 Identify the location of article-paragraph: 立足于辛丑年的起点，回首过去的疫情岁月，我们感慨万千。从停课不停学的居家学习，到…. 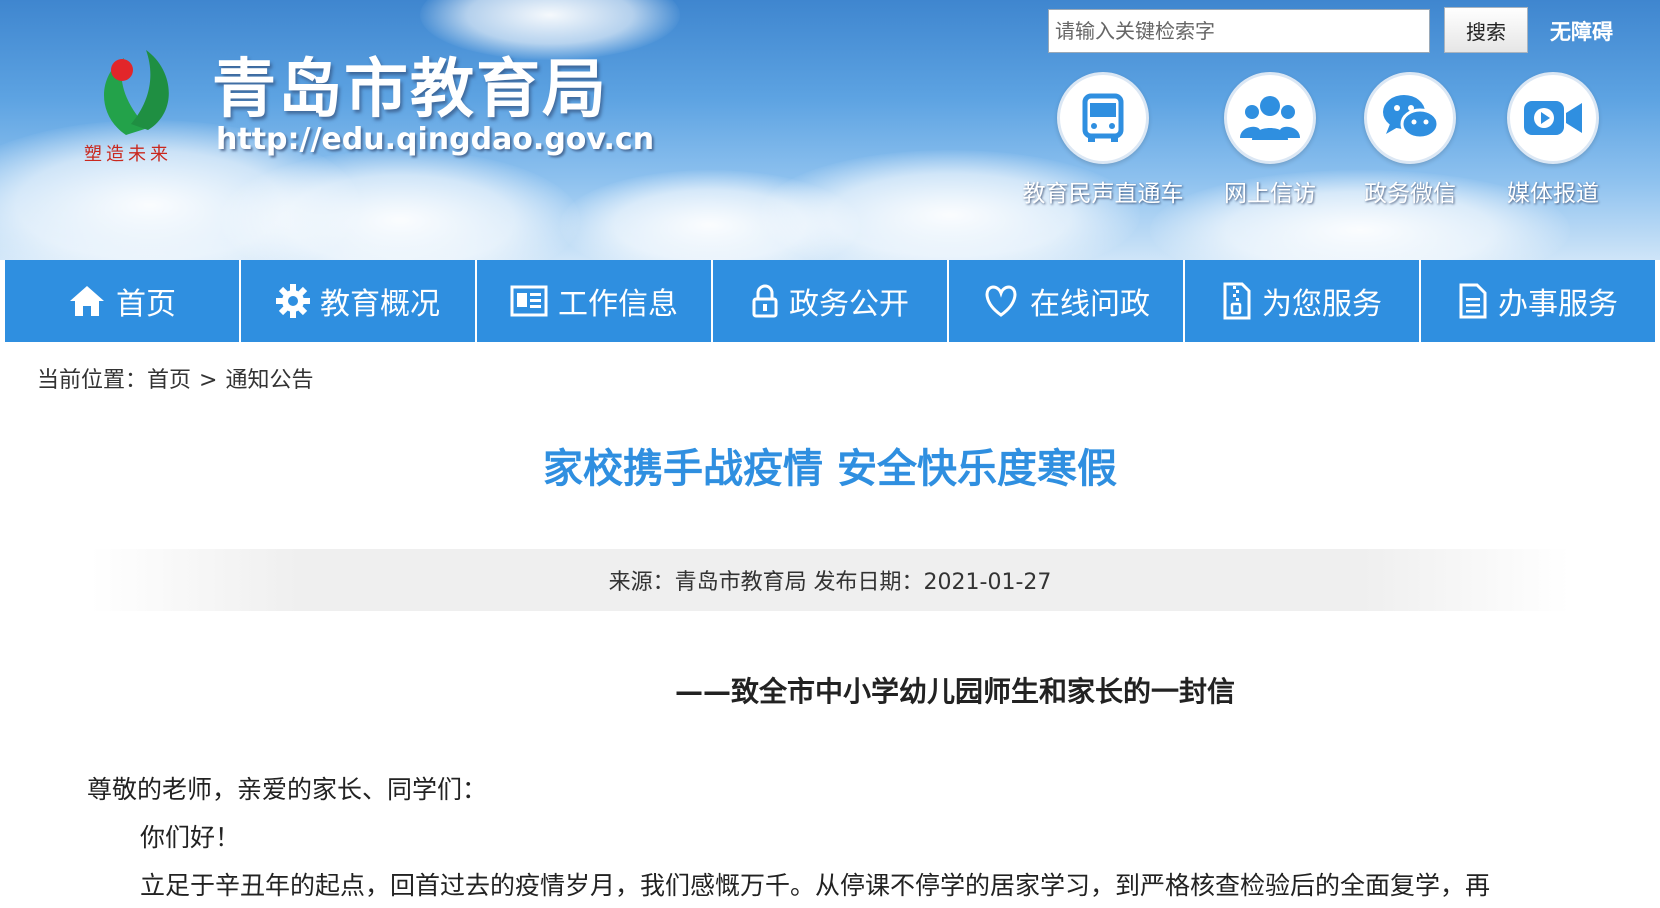
(815, 885).